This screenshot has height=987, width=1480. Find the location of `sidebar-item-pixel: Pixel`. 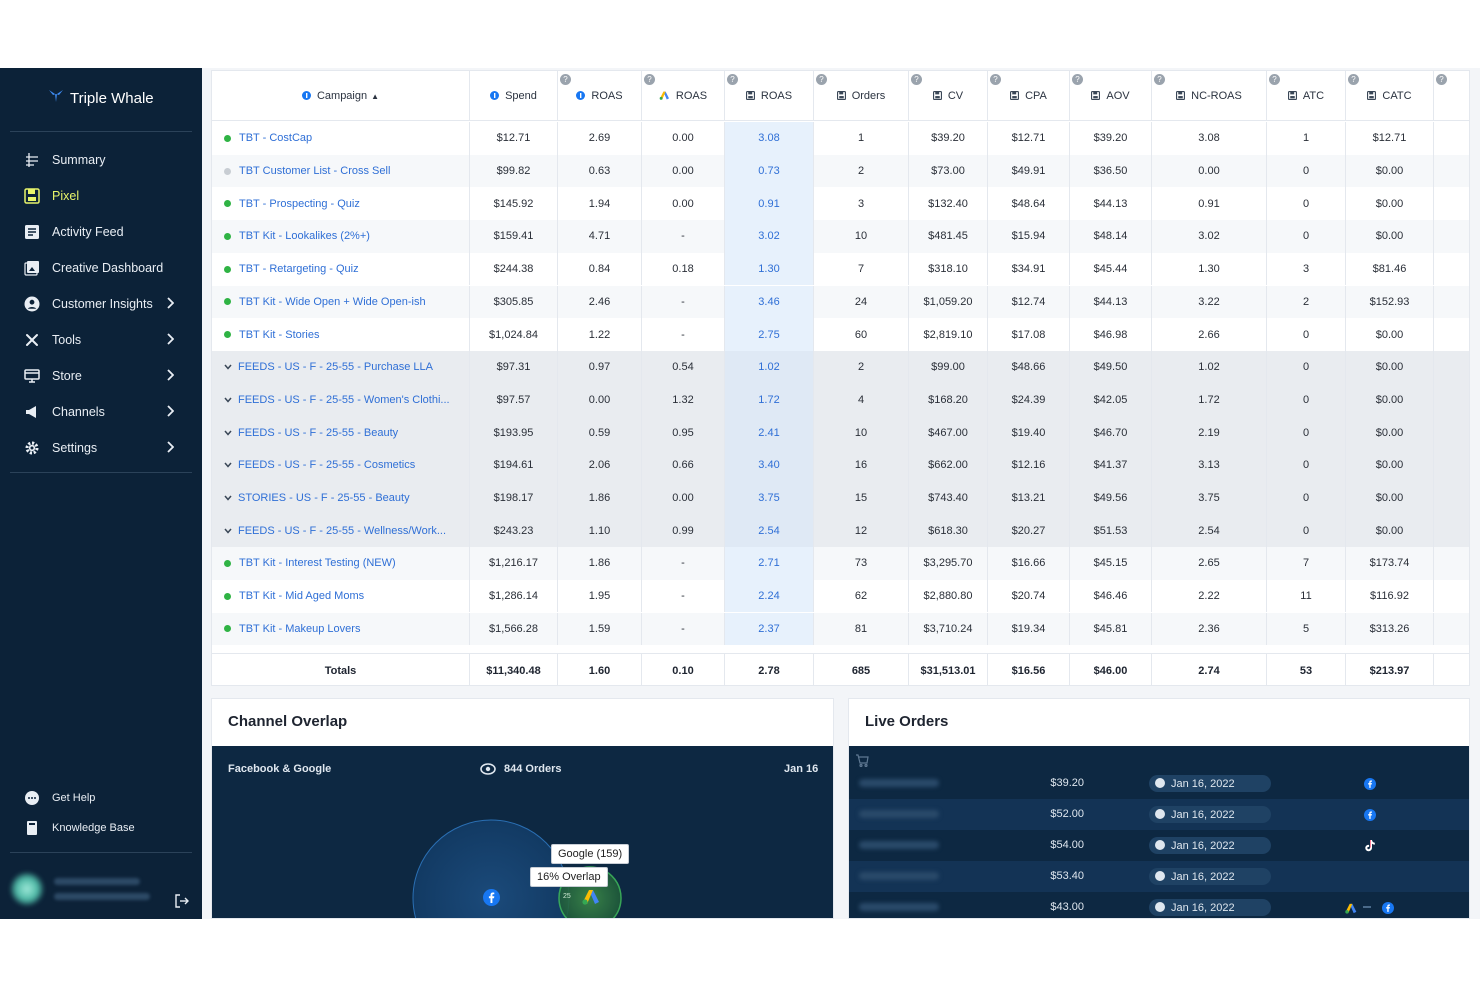

sidebar-item-pixel: Pixel is located at coordinates (101, 196).